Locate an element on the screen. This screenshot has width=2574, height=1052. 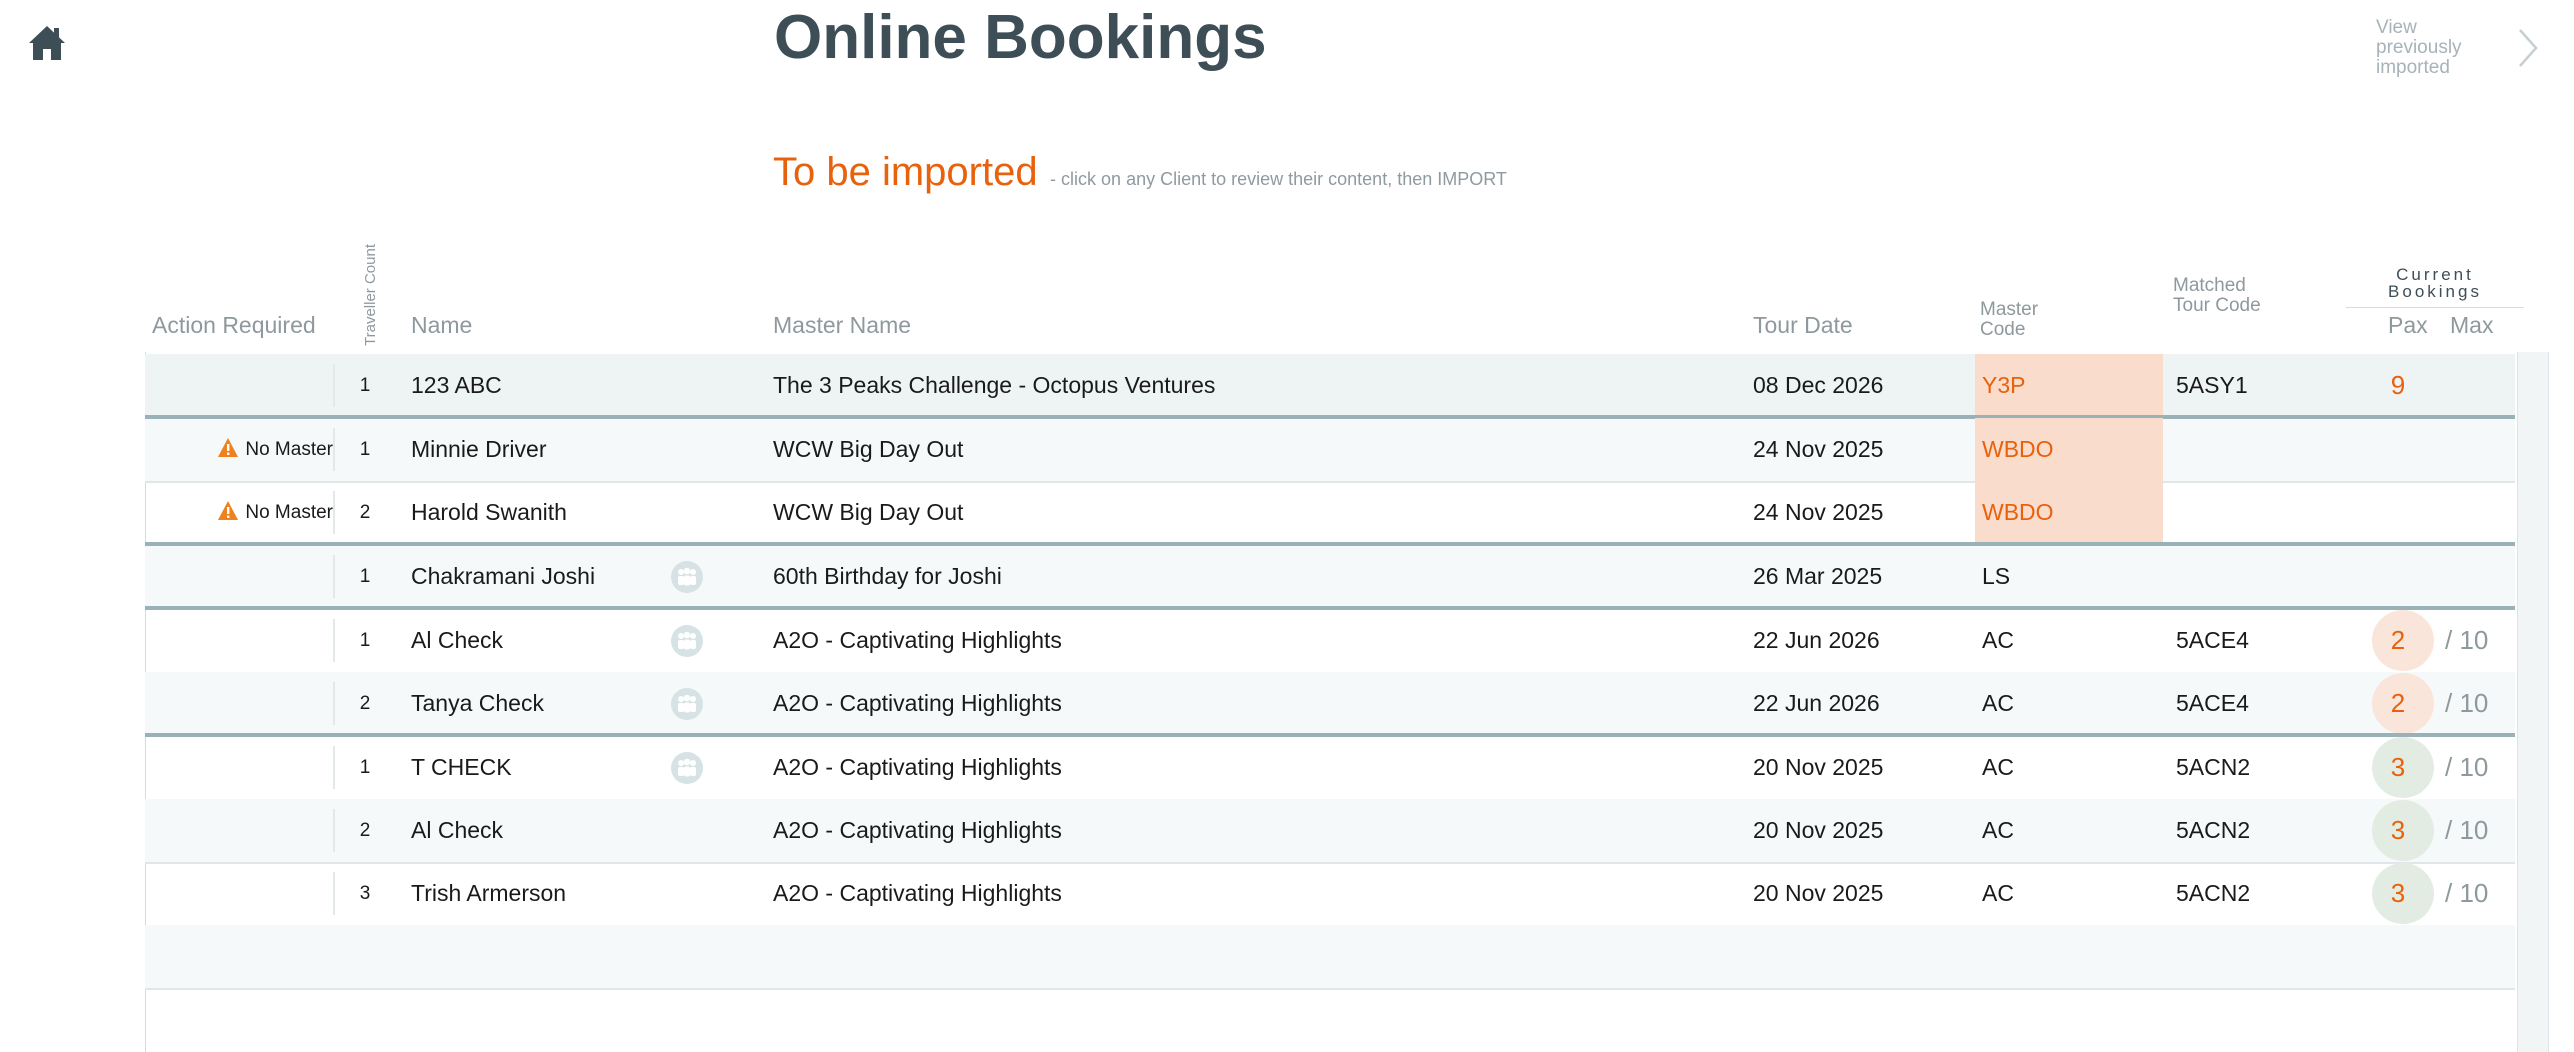
client-name: Harold Swanith is located at coordinates (489, 512).